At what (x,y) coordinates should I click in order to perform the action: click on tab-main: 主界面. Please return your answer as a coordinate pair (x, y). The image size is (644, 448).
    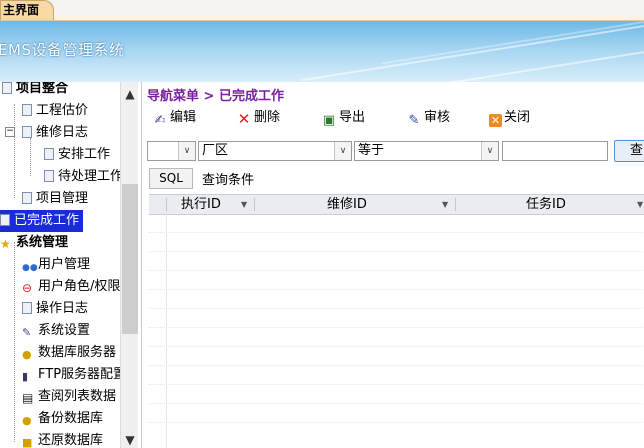
    Looking at the image, I should click on (27, 10).